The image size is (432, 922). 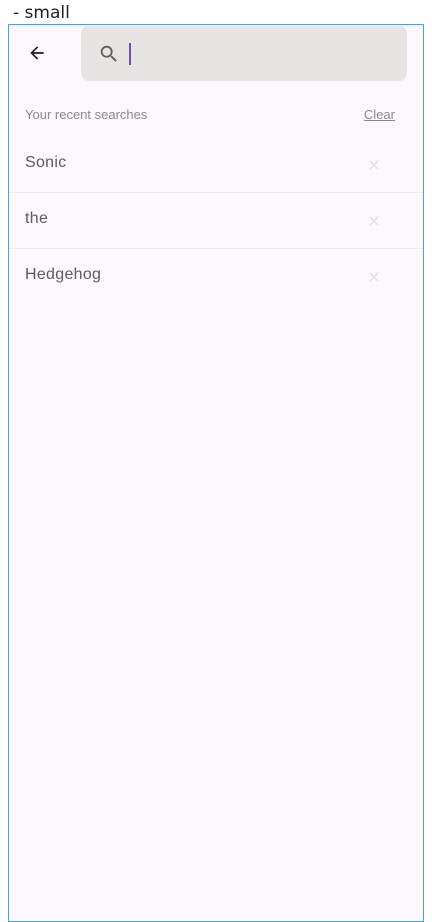 I want to click on arrow-back-icon, so click(x=37, y=53).